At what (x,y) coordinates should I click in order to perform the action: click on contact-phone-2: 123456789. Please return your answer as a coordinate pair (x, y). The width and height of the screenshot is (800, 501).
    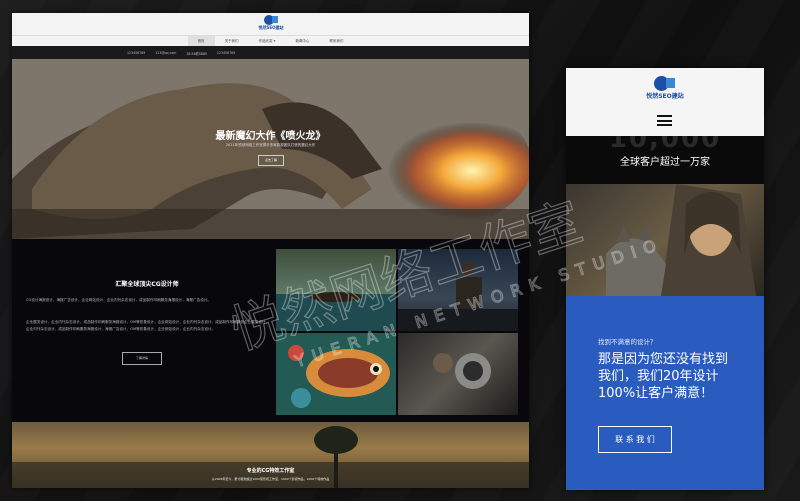
    Looking at the image, I should click on (226, 53).